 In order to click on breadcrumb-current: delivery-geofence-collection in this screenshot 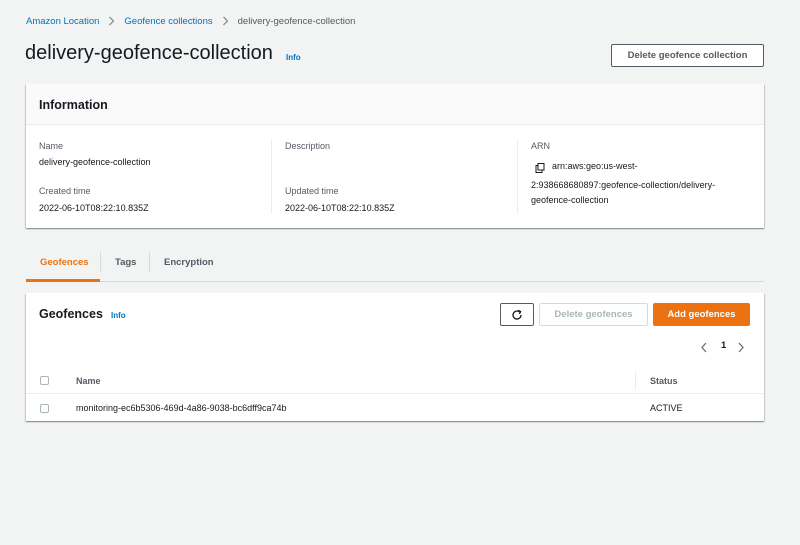, I will do `click(296, 21)`.